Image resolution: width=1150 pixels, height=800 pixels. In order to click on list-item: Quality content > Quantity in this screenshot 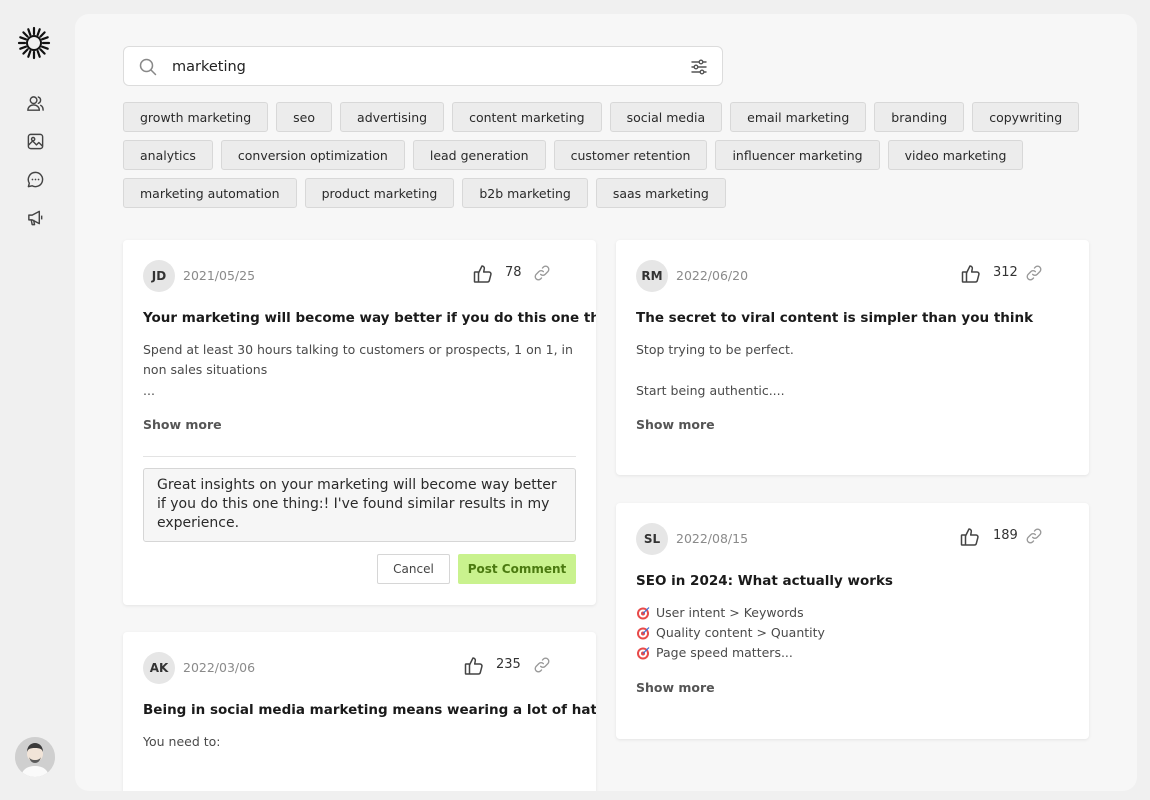, I will do `click(852, 633)`.